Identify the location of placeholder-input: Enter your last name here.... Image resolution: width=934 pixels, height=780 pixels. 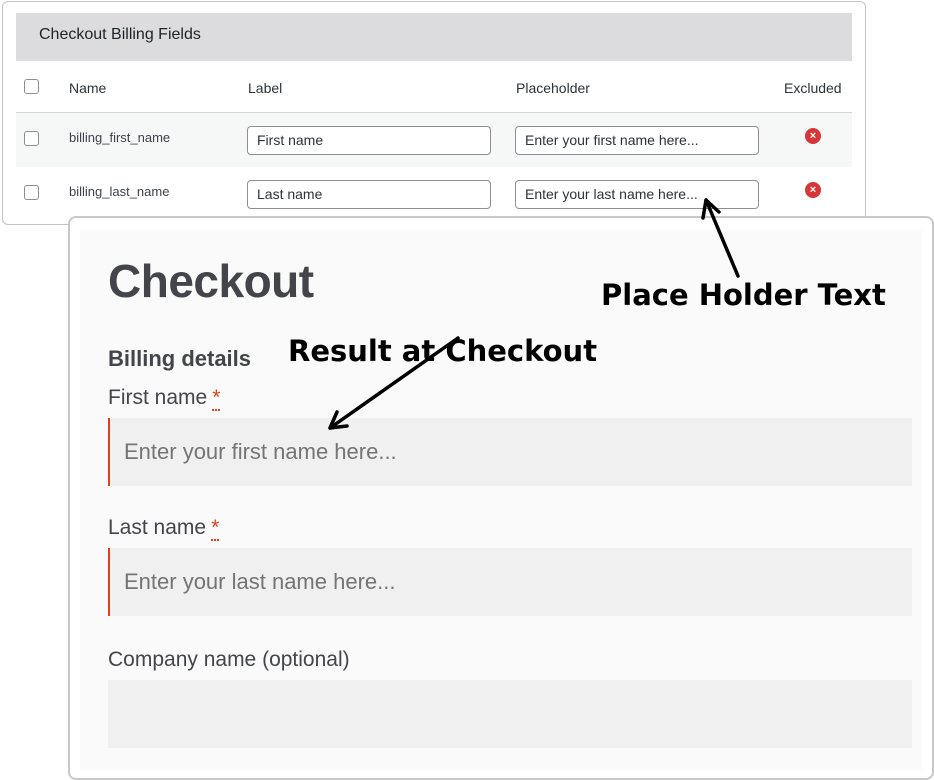
(637, 194).